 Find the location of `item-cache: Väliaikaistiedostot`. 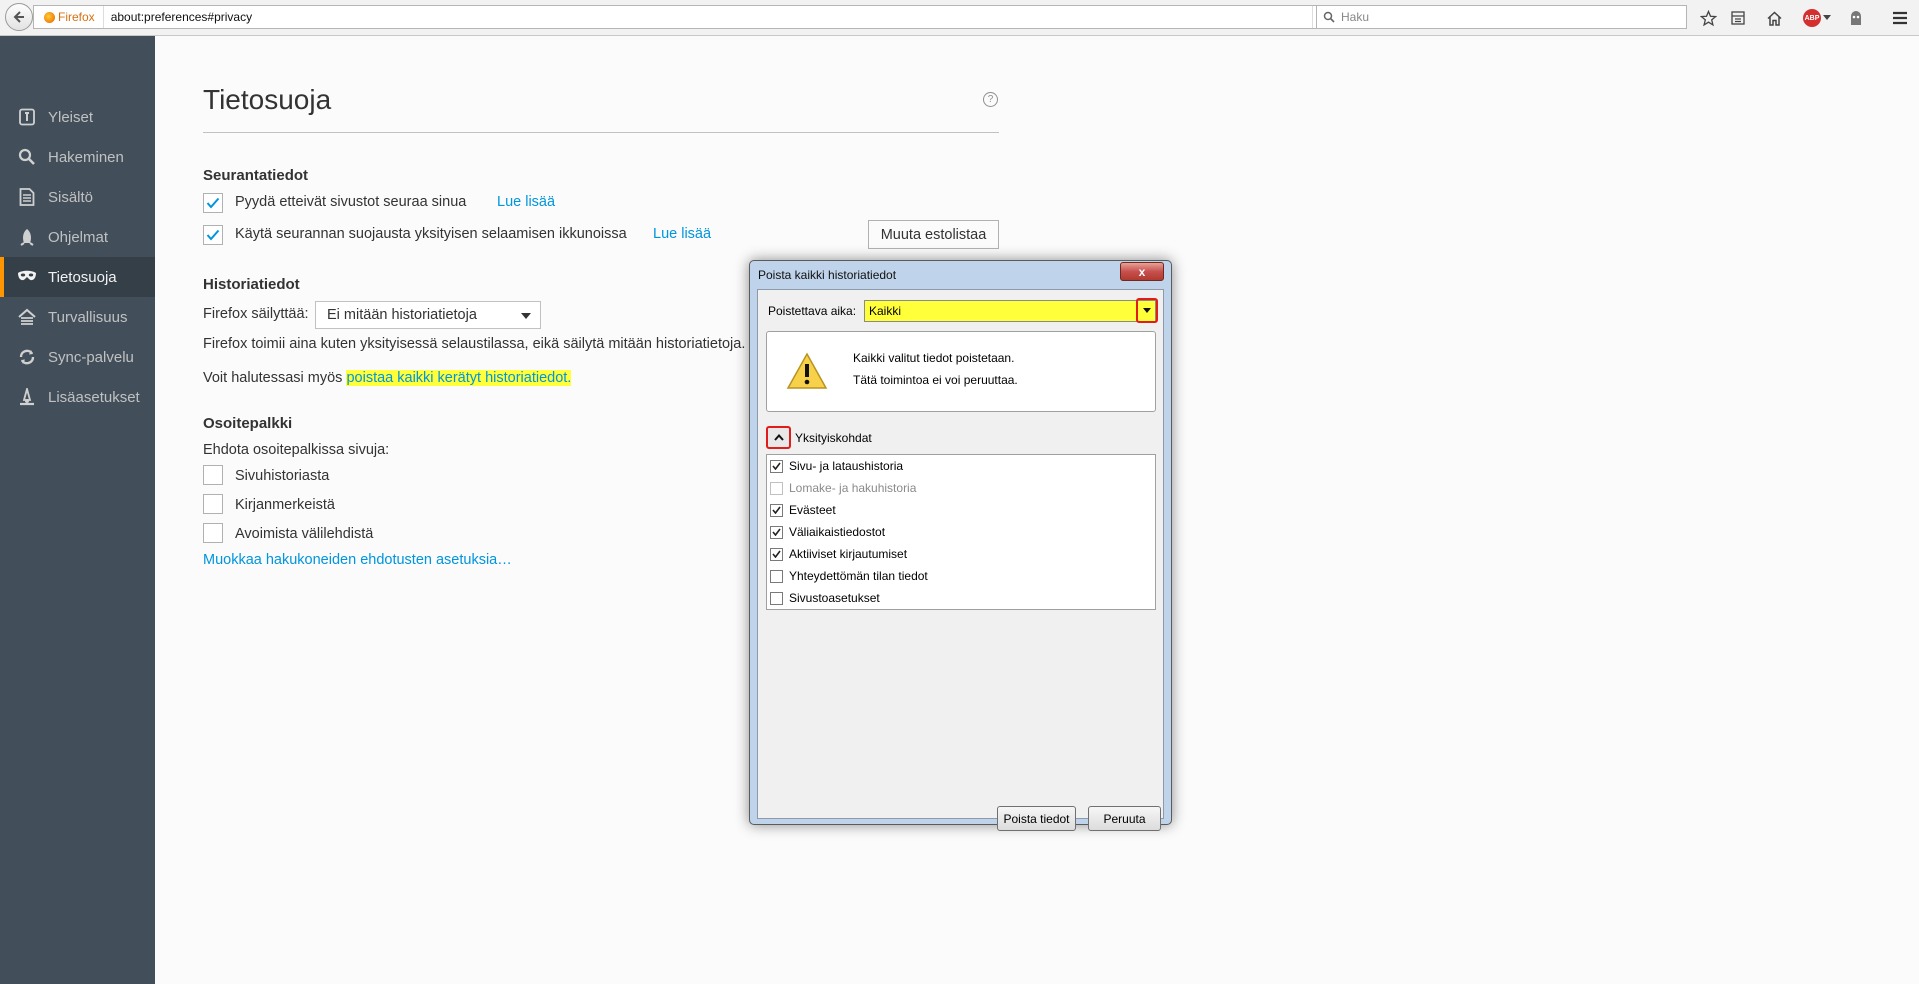

item-cache: Väliaikaistiedostot is located at coordinates (827, 532).